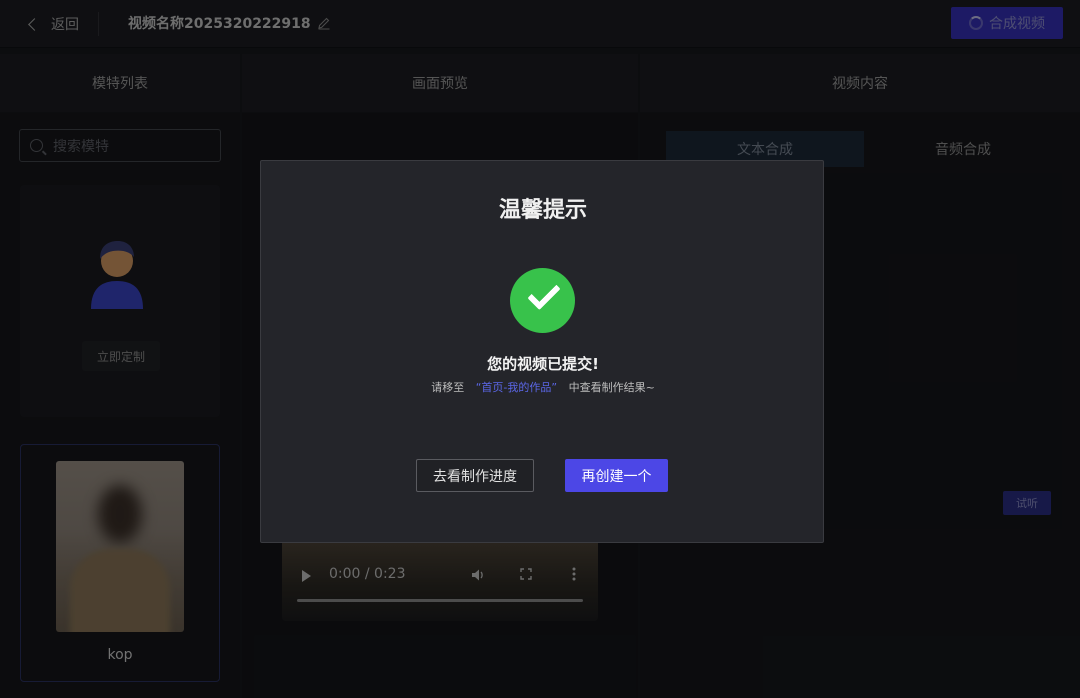 The width and height of the screenshot is (1080, 698). I want to click on my-works-link: “首页-我的作品”, so click(516, 387).